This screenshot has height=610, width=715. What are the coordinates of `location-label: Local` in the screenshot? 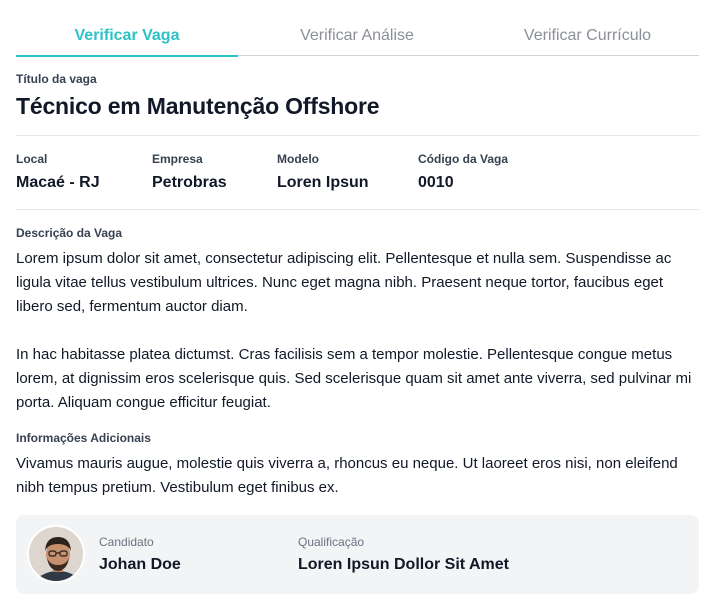 It's located at (32, 159).